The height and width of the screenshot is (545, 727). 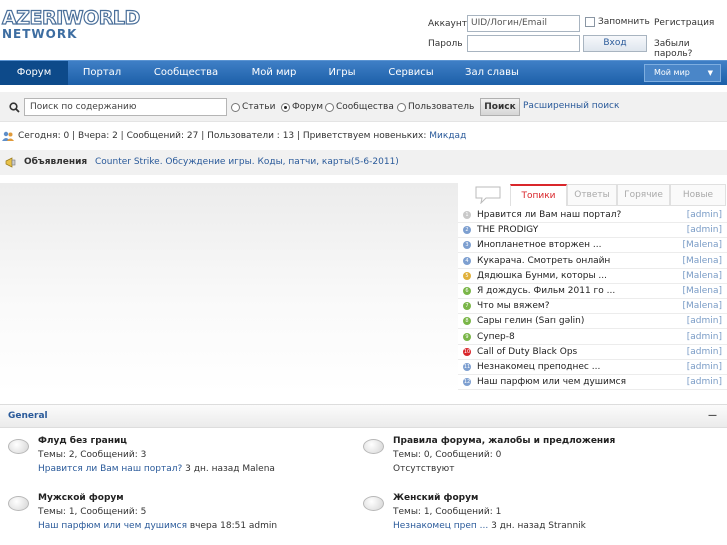 I want to click on topic-number-icon: 2, so click(x=467, y=230).